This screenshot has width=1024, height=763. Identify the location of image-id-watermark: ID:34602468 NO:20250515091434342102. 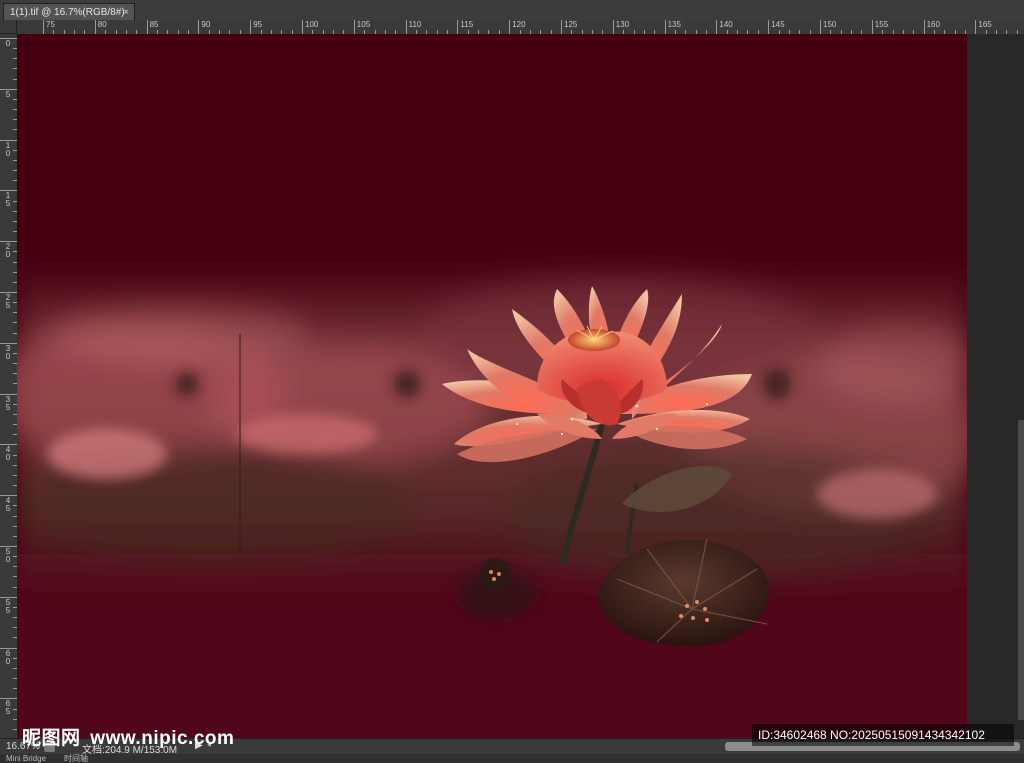
(883, 735).